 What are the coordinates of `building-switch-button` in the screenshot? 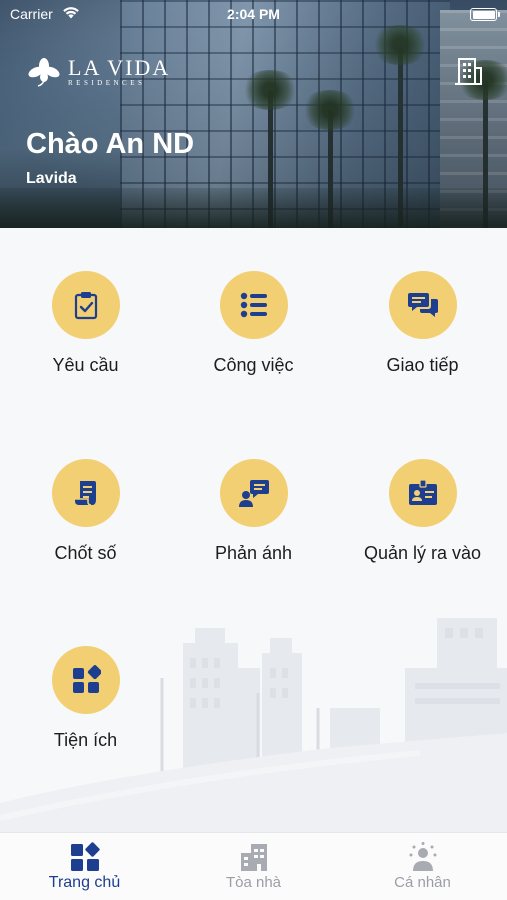 It's located at (468, 71).